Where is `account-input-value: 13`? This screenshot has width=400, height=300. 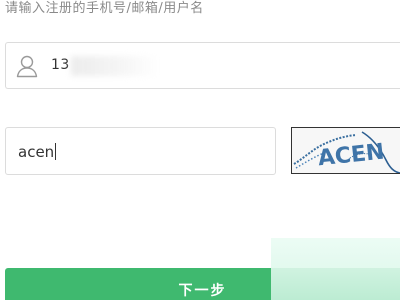 account-input-value: 13 is located at coordinates (60, 65).